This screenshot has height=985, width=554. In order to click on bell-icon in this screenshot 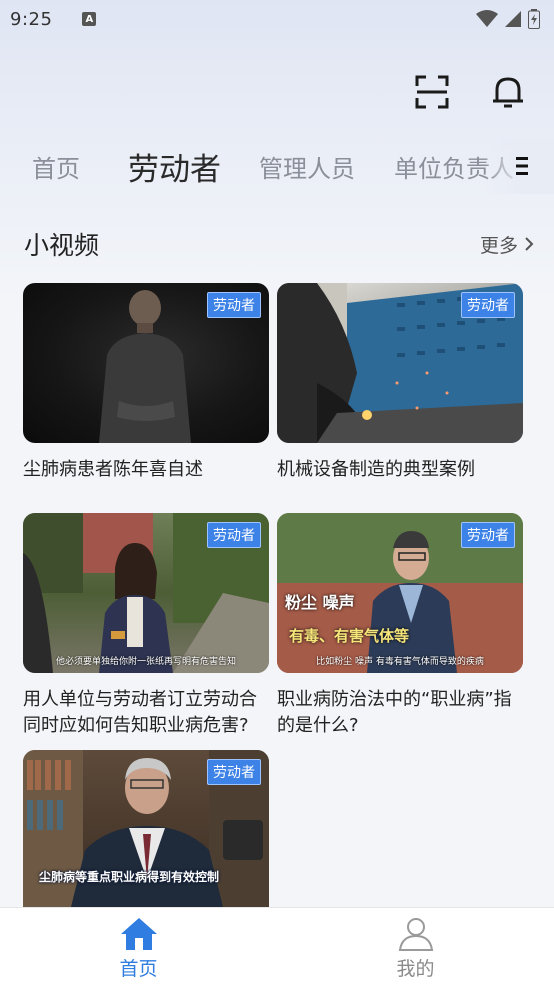, I will do `click(508, 92)`.